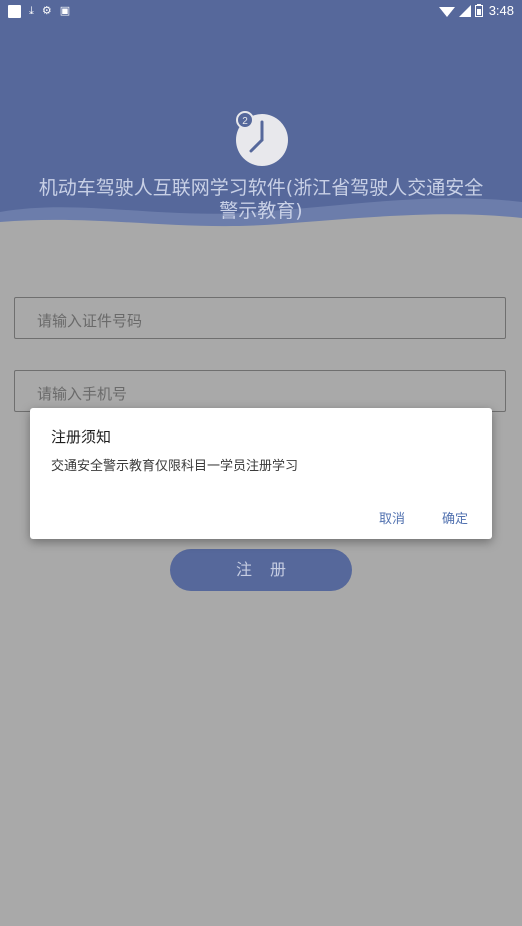  I want to click on settings-icon: ⚙, so click(46, 10).